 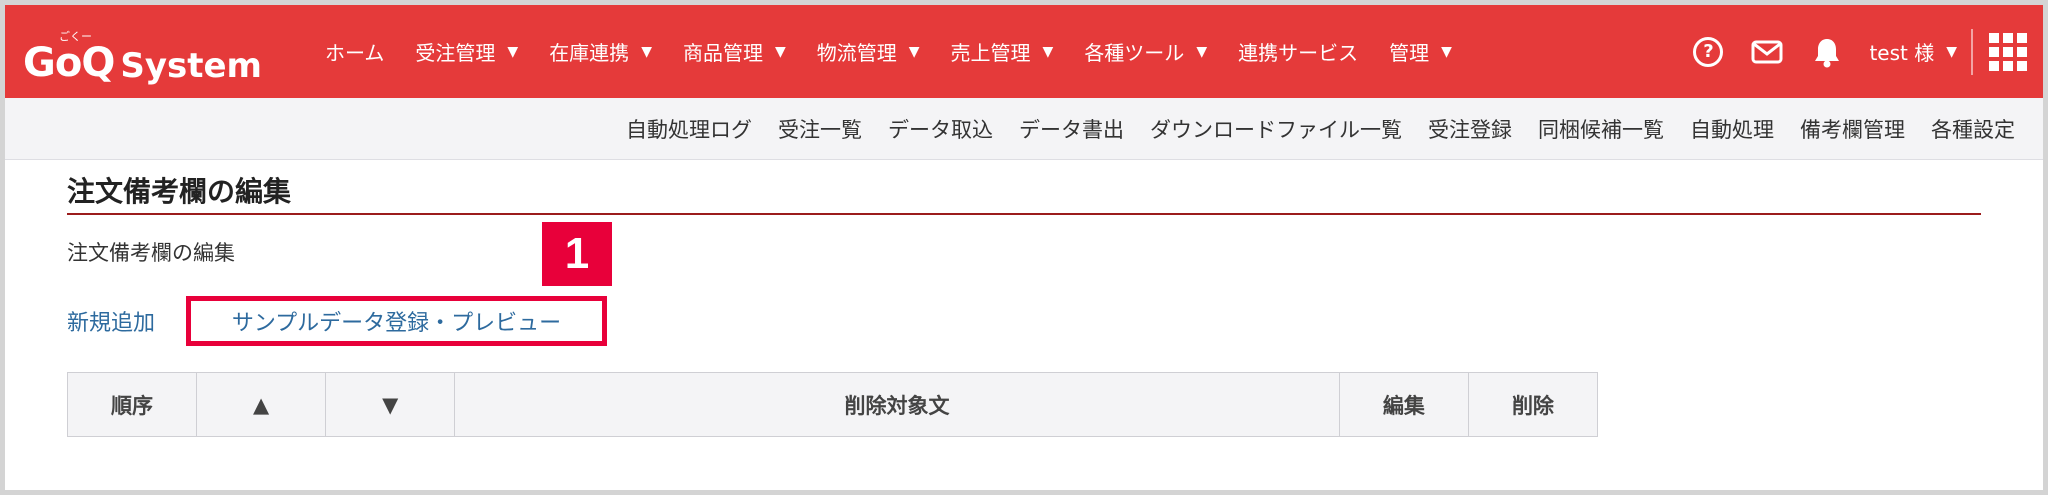 I want to click on user-menu: test 様 ▼, so click(x=1913, y=51).